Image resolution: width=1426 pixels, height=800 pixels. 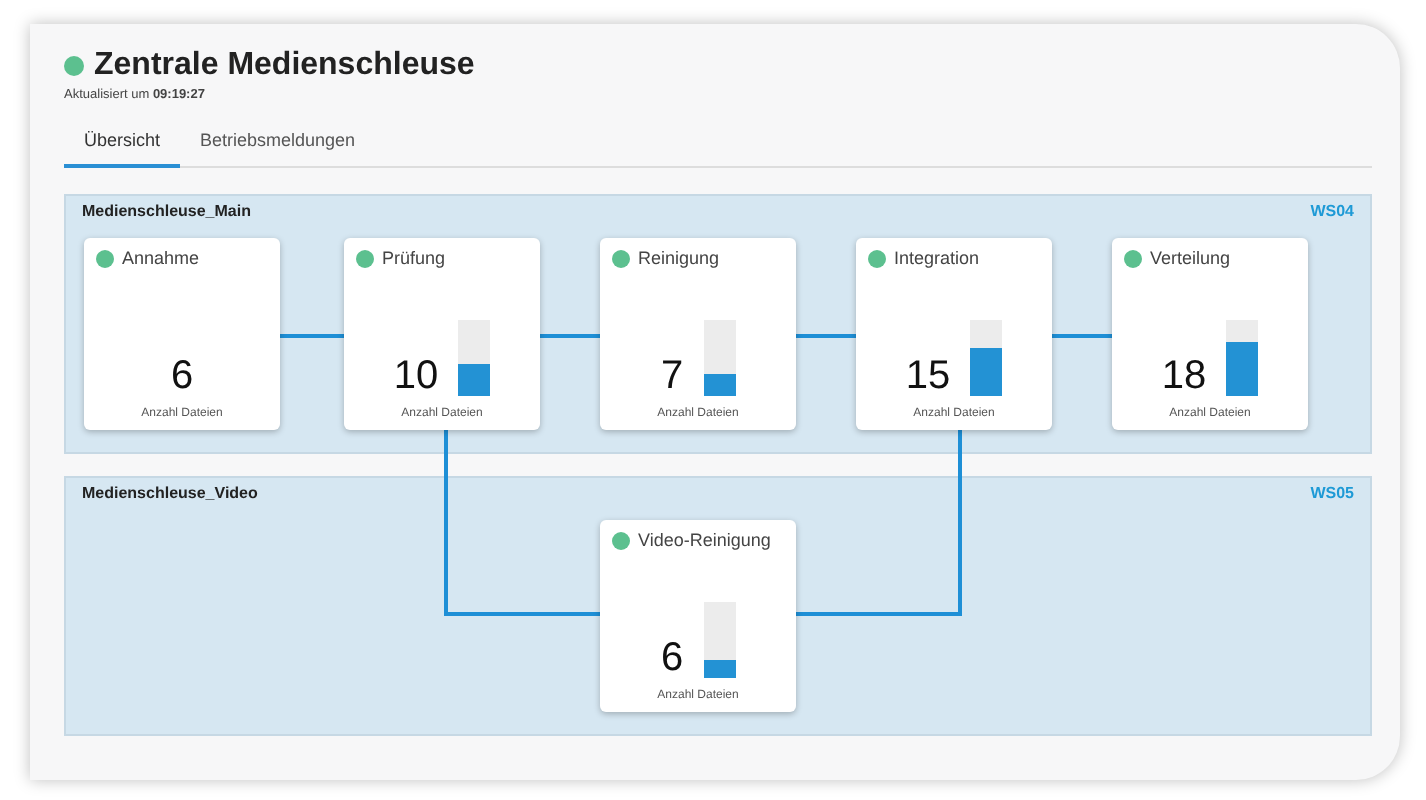 I want to click on file-count: 18, so click(x=1184, y=376).